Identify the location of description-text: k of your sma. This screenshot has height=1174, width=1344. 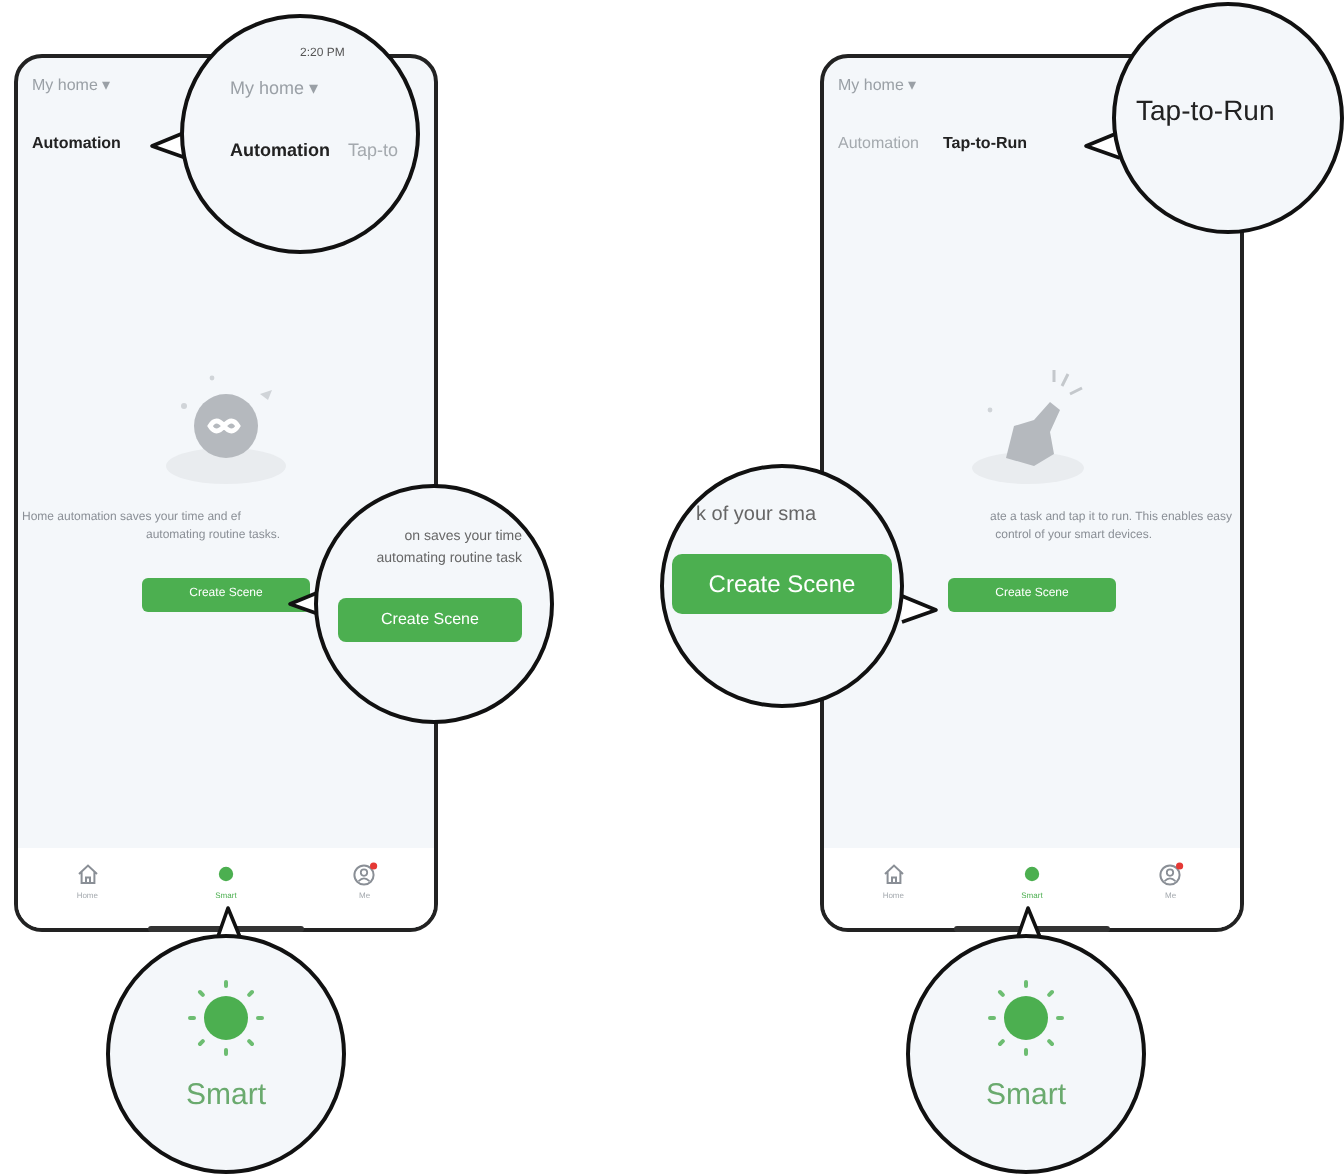
(756, 516).